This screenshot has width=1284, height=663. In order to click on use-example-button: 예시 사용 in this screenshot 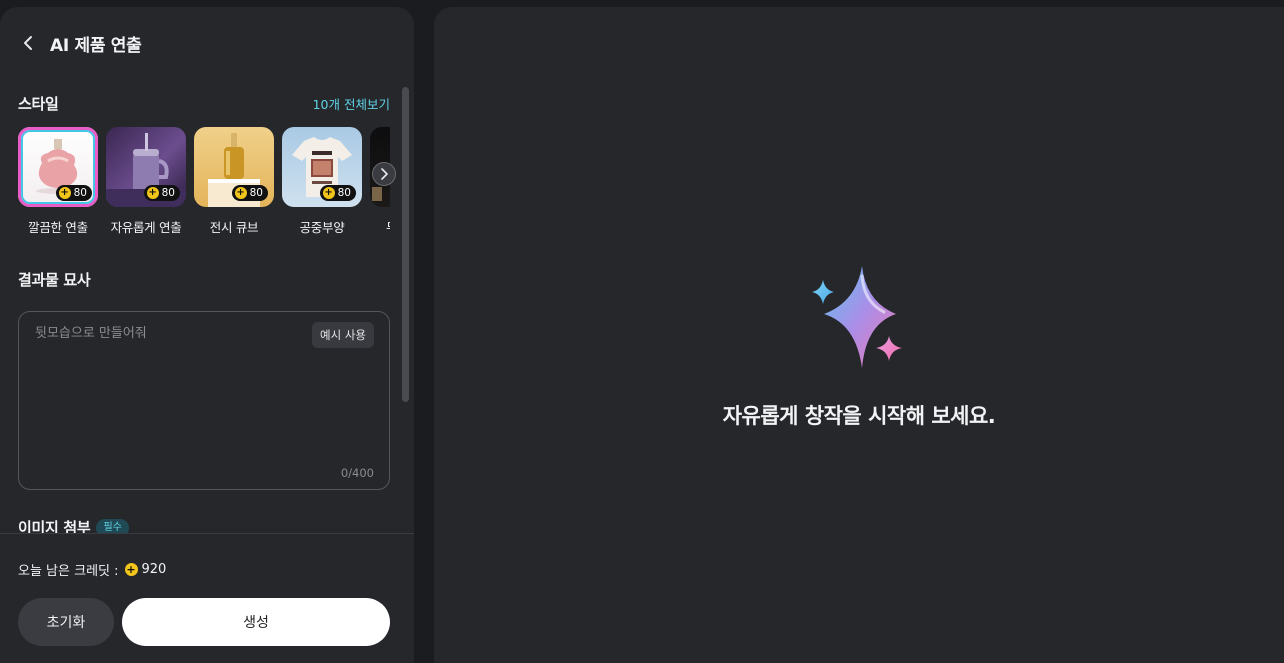, I will do `click(343, 335)`.